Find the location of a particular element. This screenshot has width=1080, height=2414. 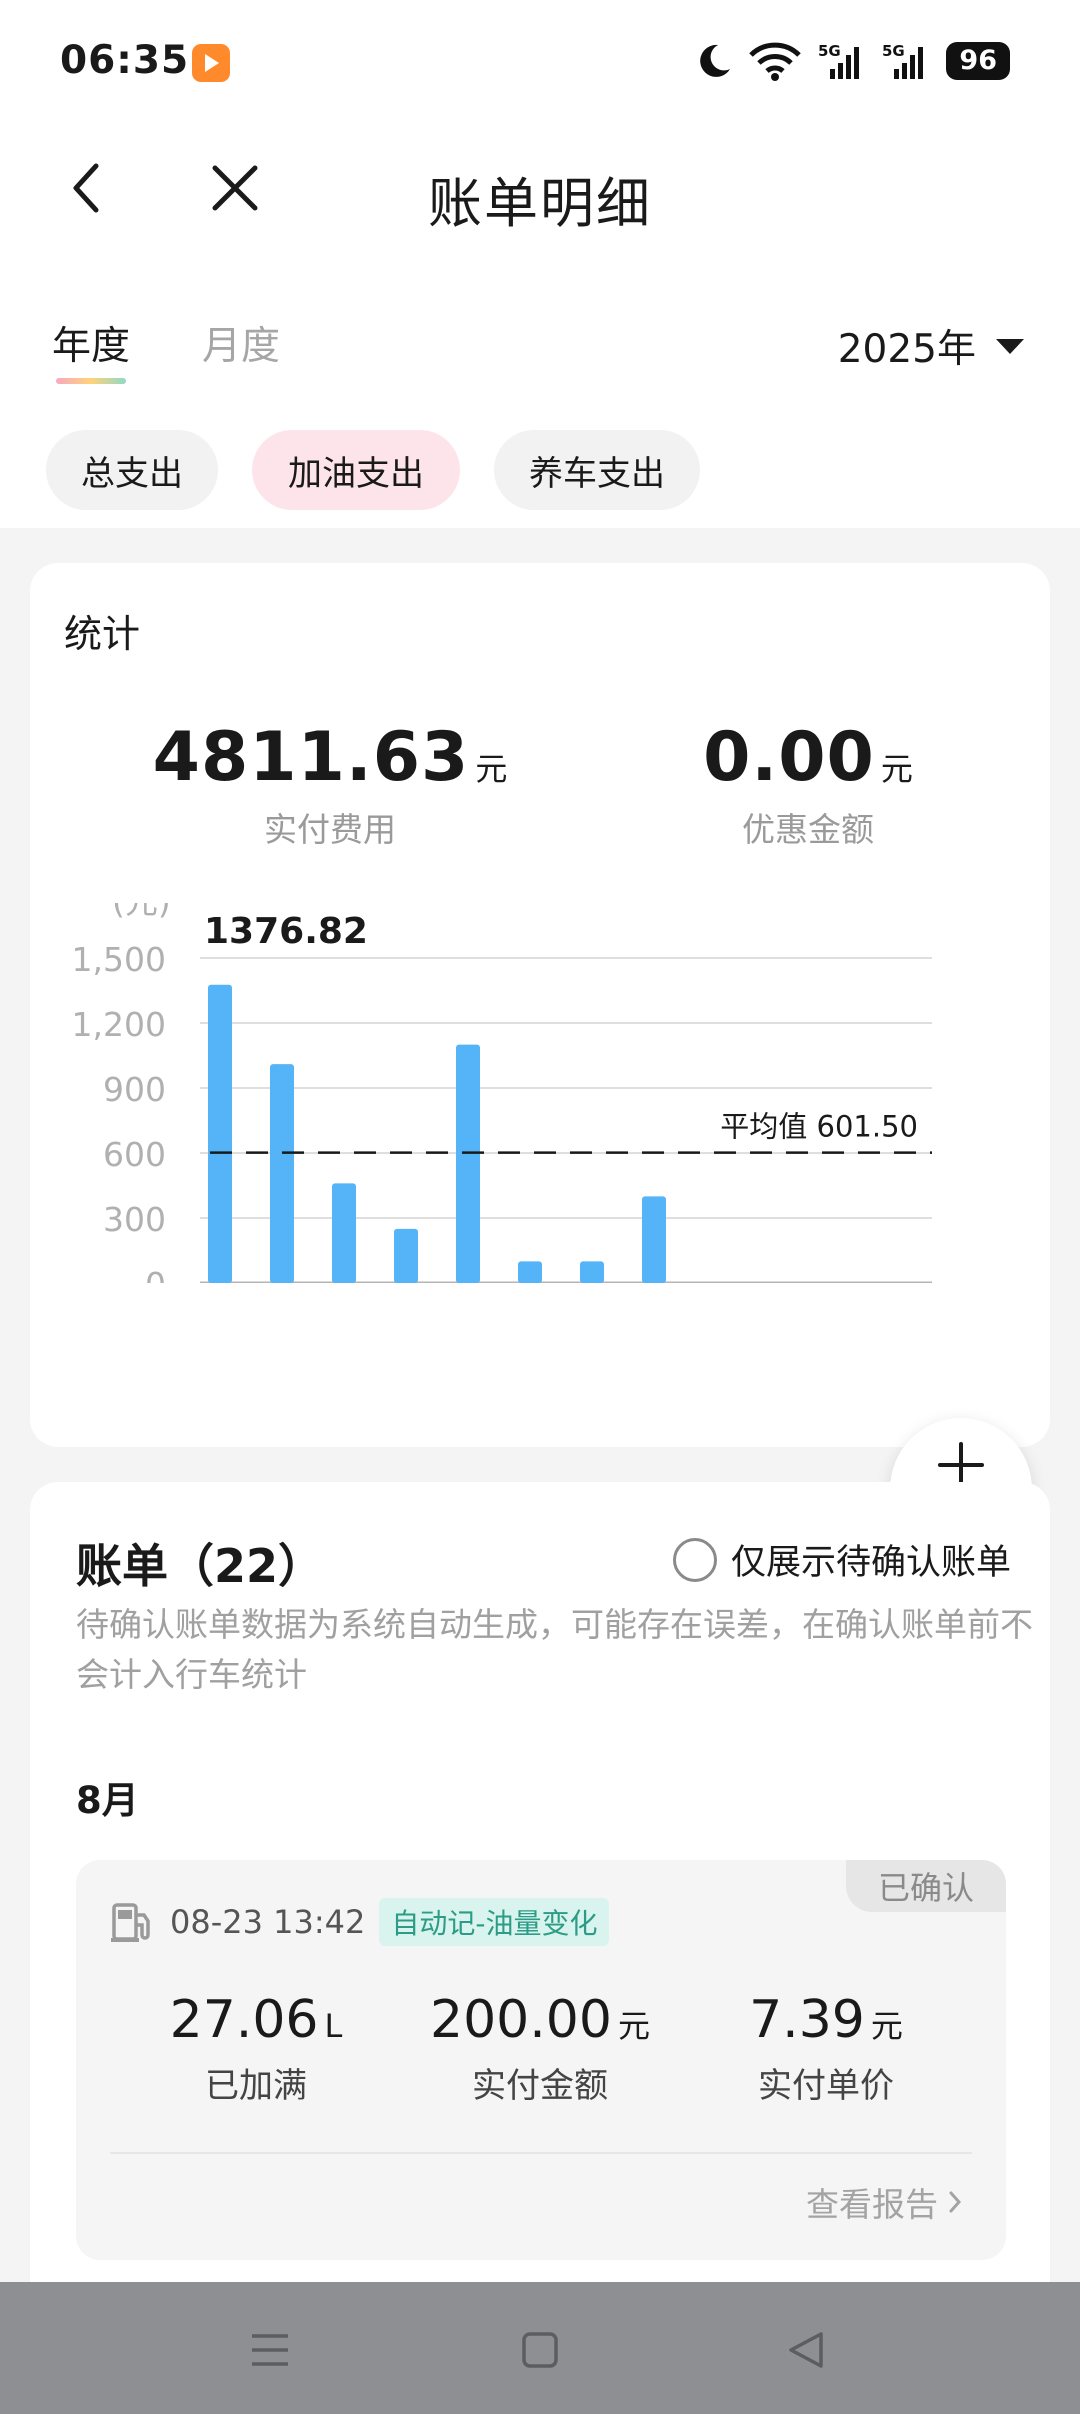

stat-paid: 4811.63 元 实付费用 is located at coordinates (330, 784).